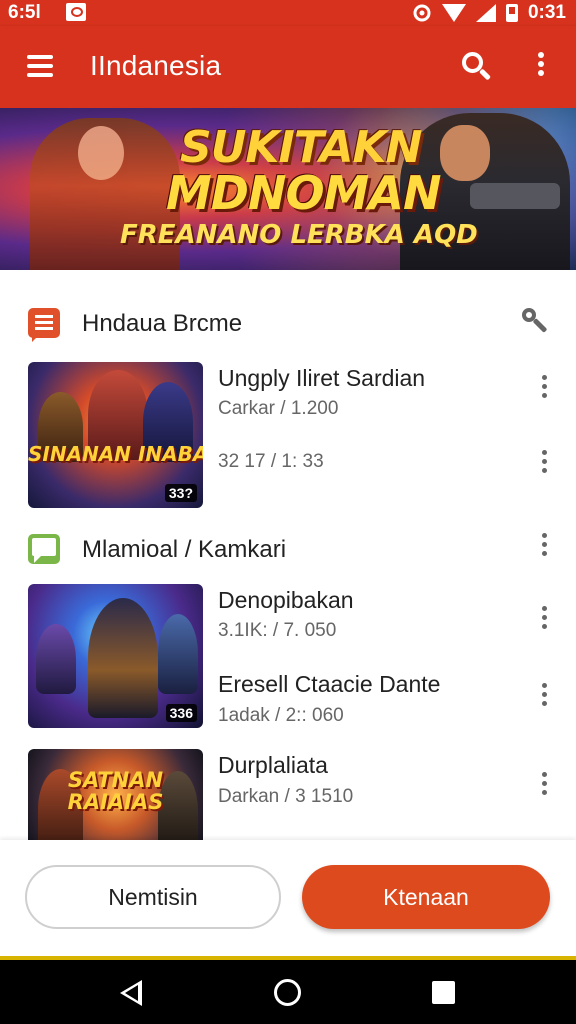 Image resolution: width=576 pixels, height=1024 pixels. I want to click on item-subtitle: 1adak / 2:: 060, so click(281, 715).